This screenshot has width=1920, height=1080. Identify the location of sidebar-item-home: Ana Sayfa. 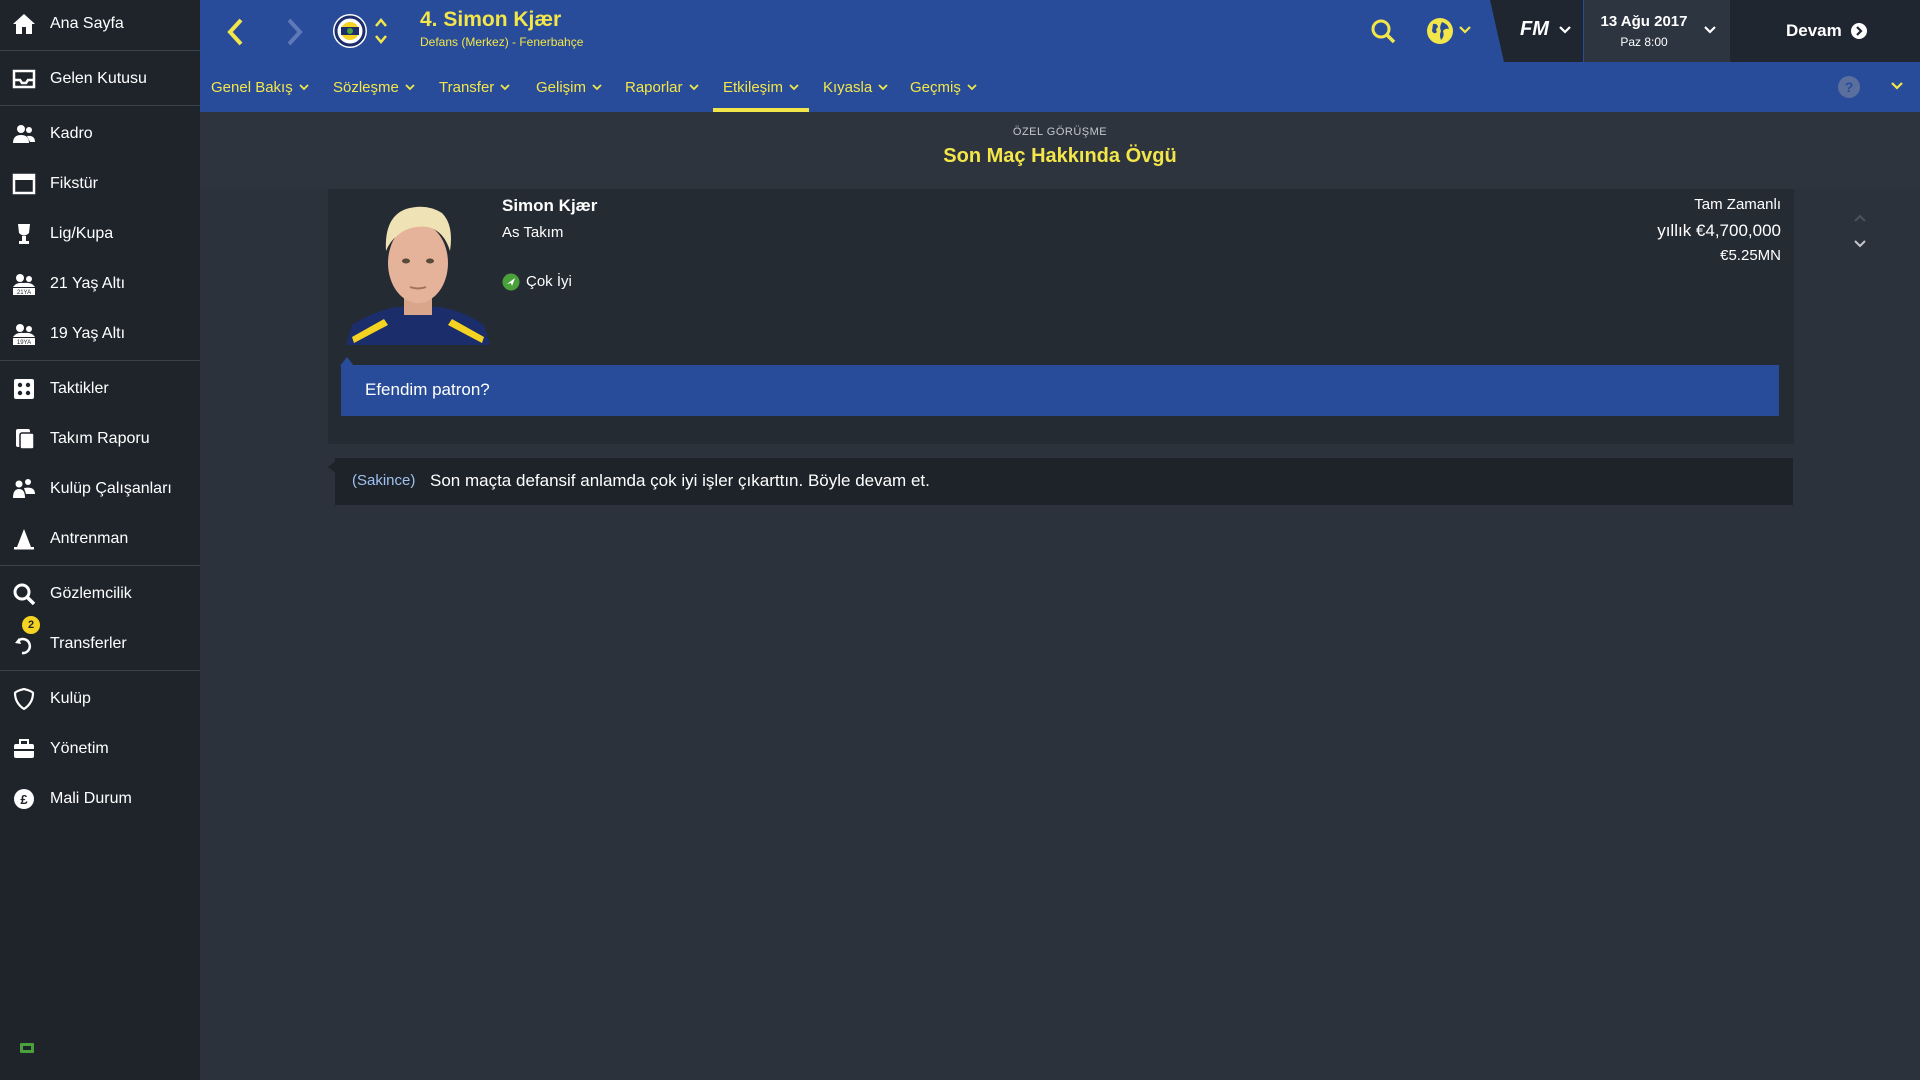
(100, 24).